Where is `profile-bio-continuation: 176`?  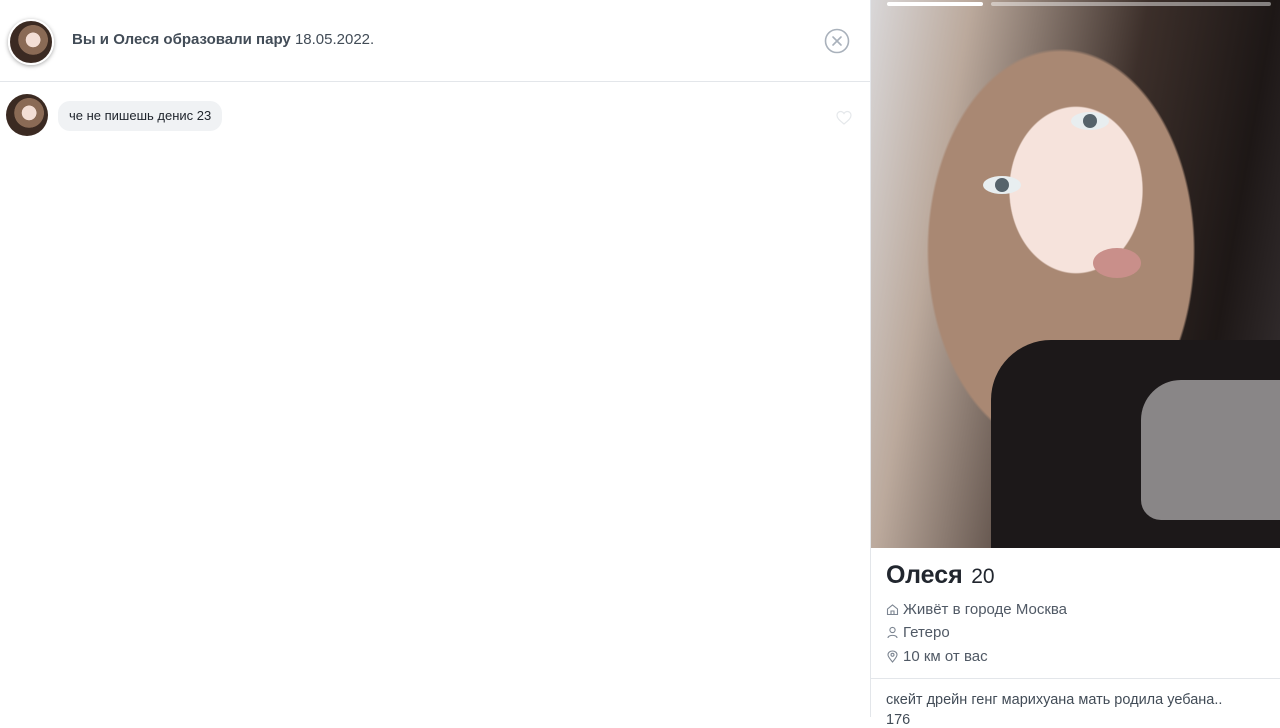
profile-bio-continuation: 176 is located at coordinates (898, 720).